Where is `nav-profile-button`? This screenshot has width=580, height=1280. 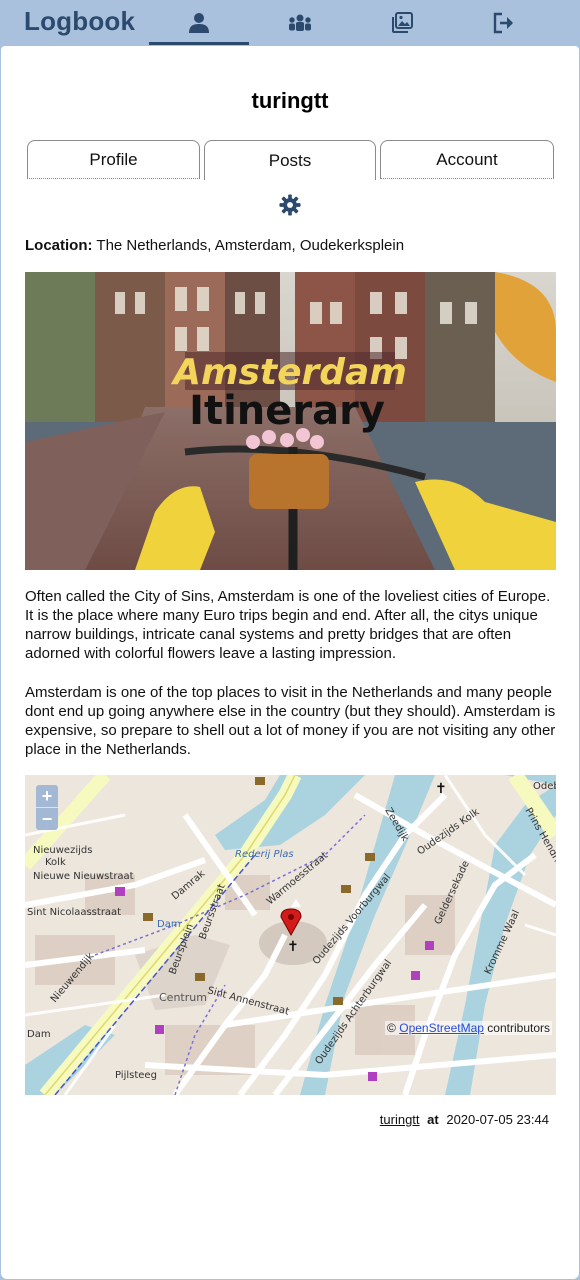 nav-profile-button is located at coordinates (199, 23).